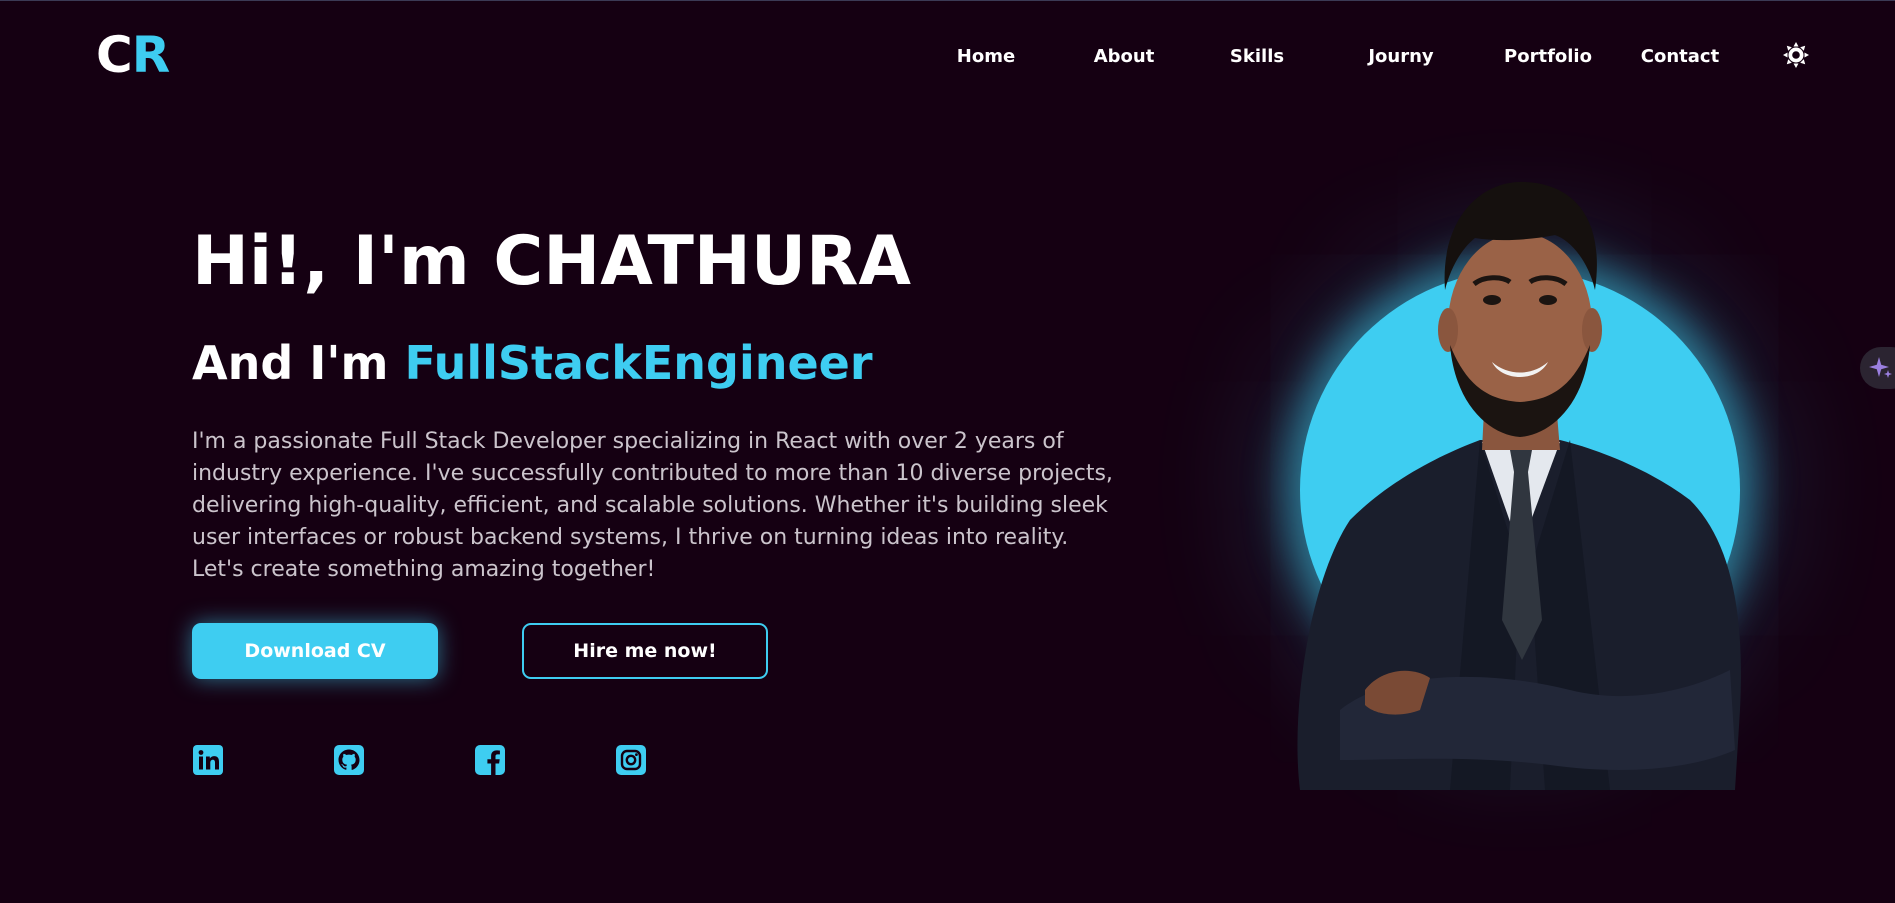 Image resolution: width=1895 pixels, height=903 pixels. Describe the element at coordinates (114, 55) in the screenshot. I see `logo-letter-c: C` at that location.